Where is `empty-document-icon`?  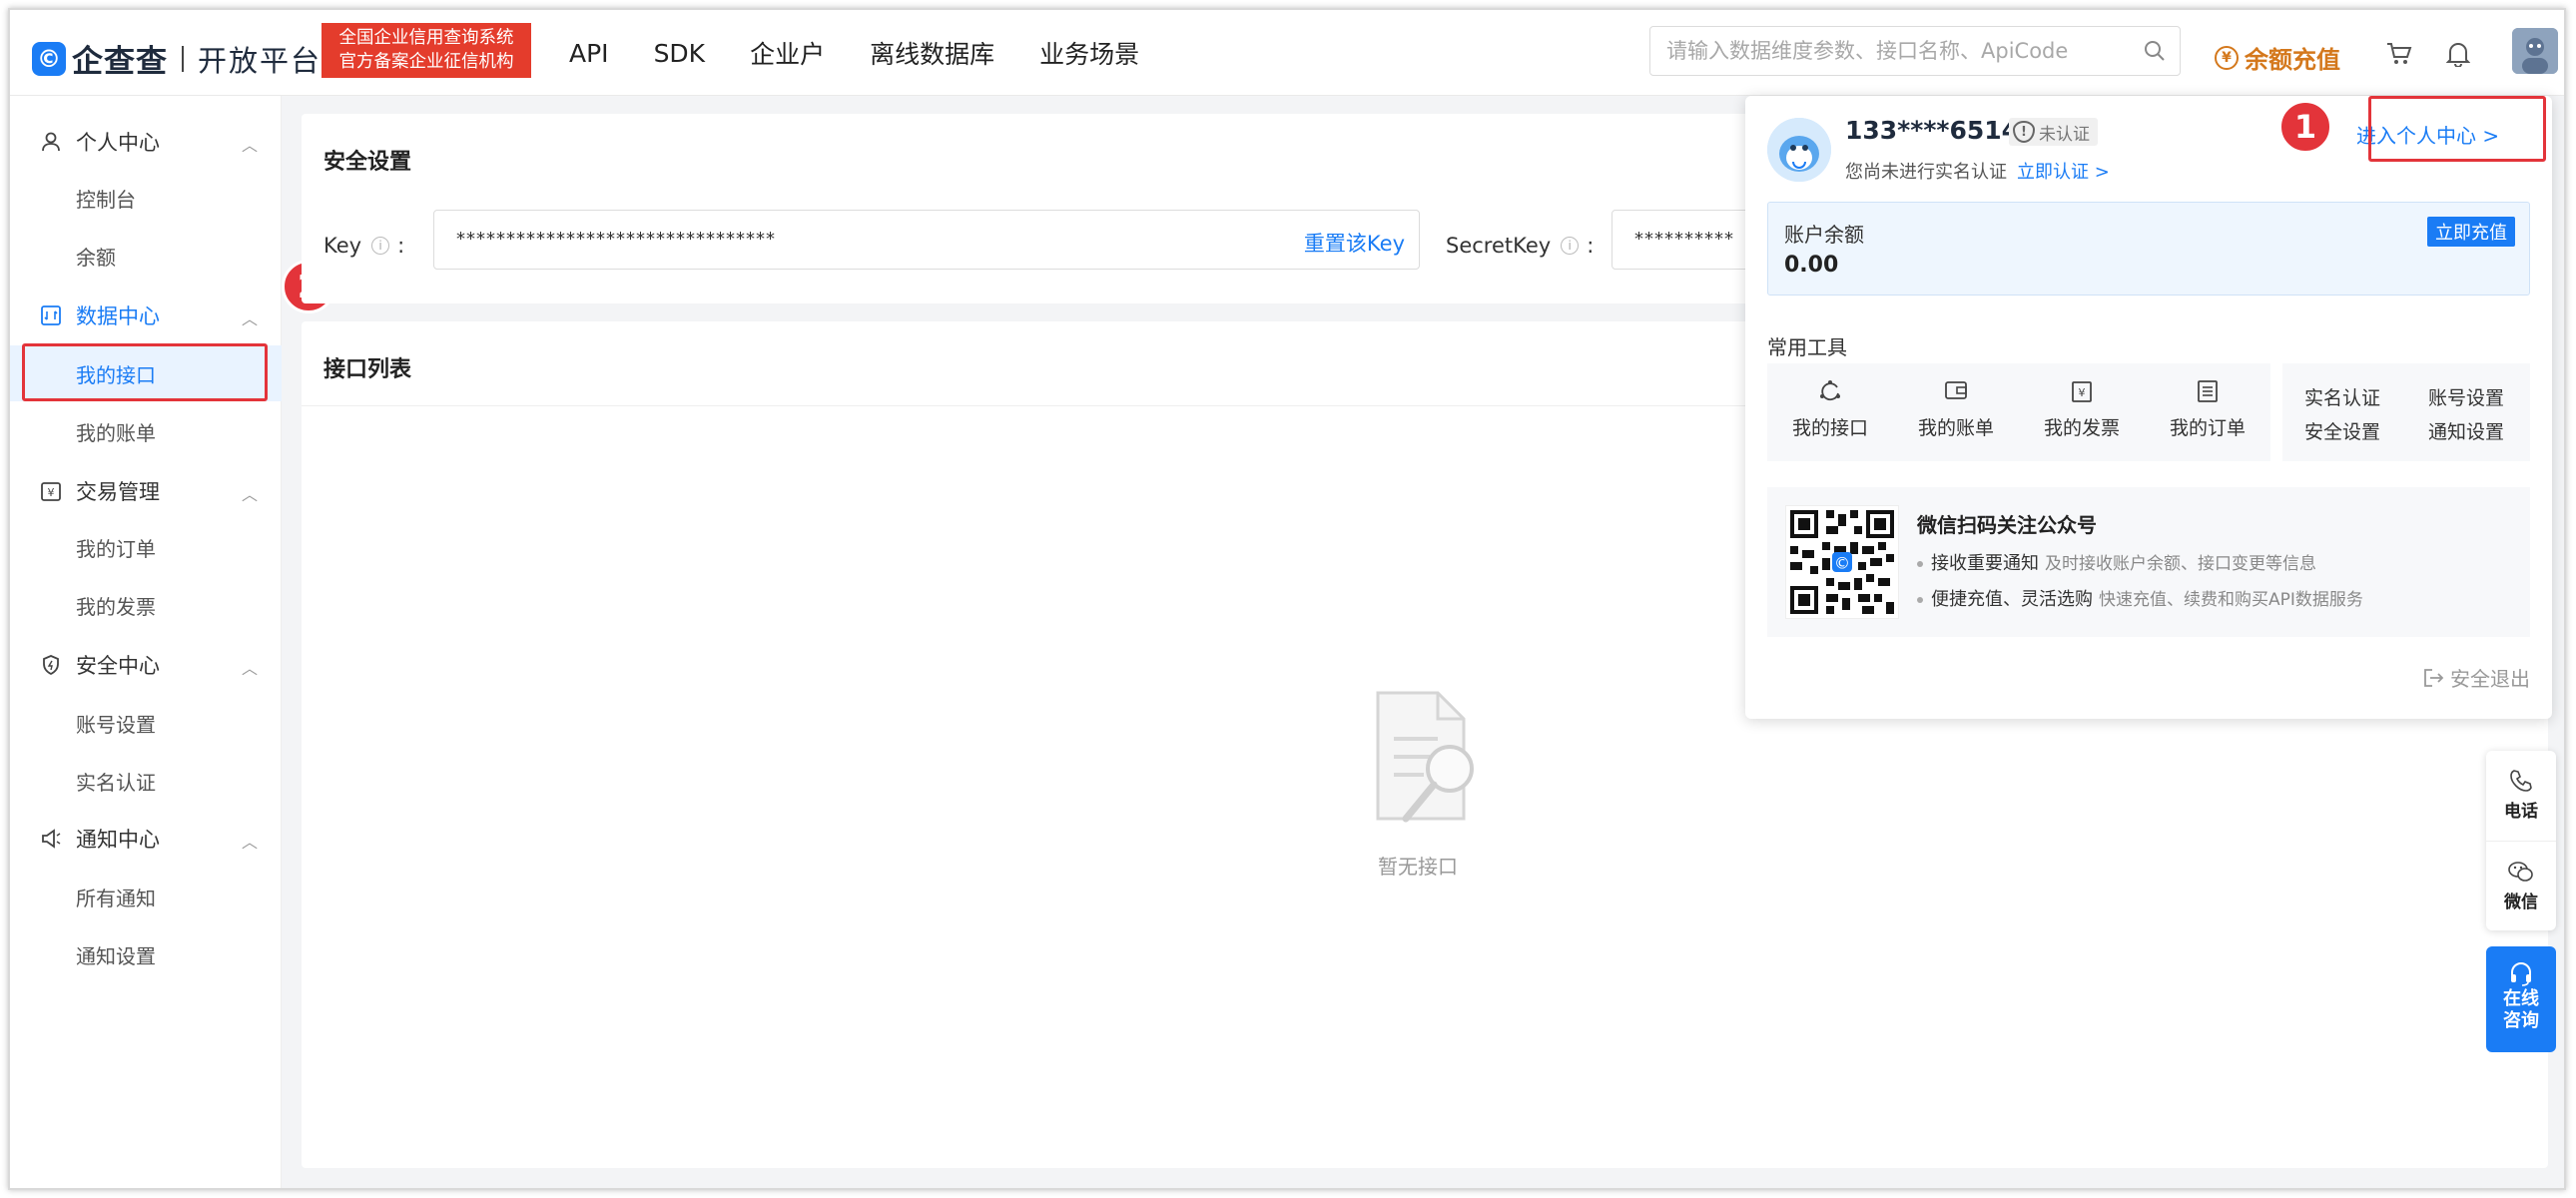
empty-document-icon is located at coordinates (1428, 760).